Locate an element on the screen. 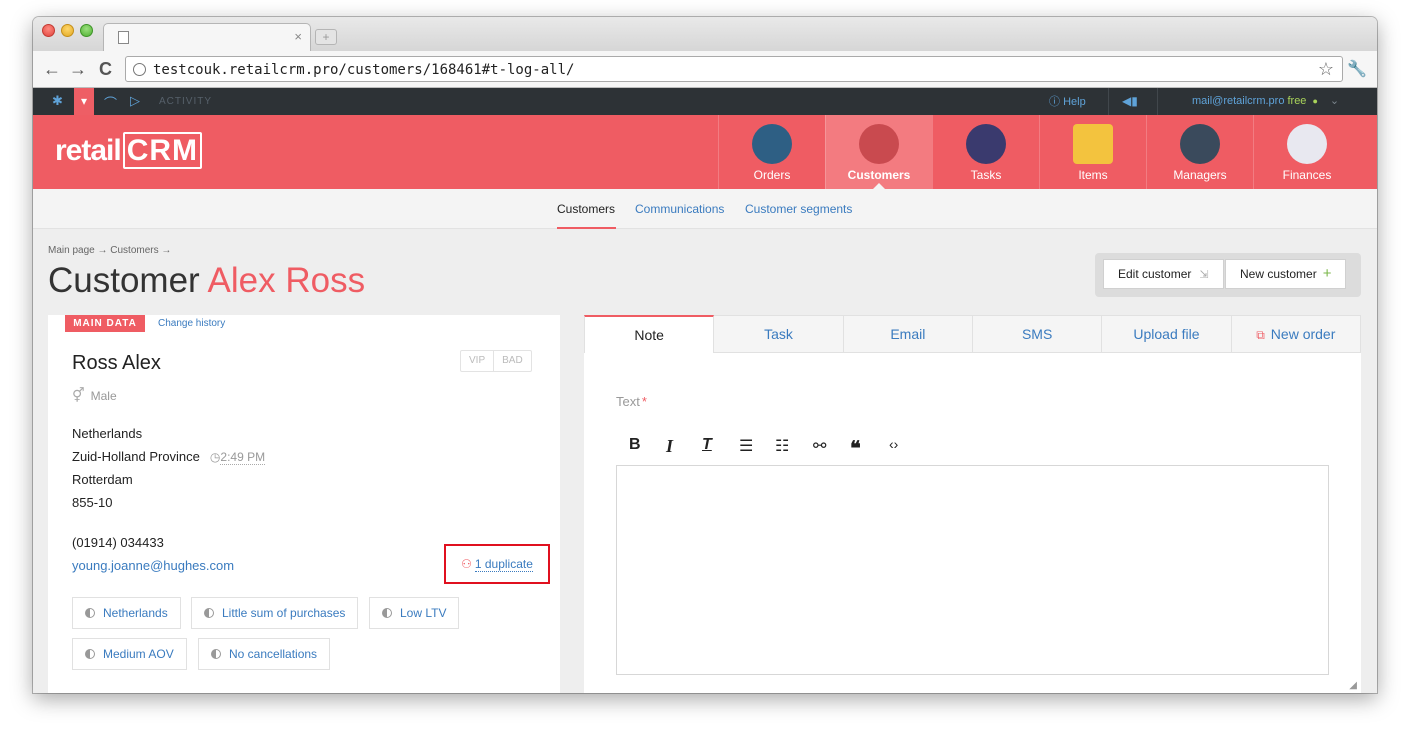 The image size is (1410, 741). tab-upload-file: Upload file is located at coordinates (1167, 334).